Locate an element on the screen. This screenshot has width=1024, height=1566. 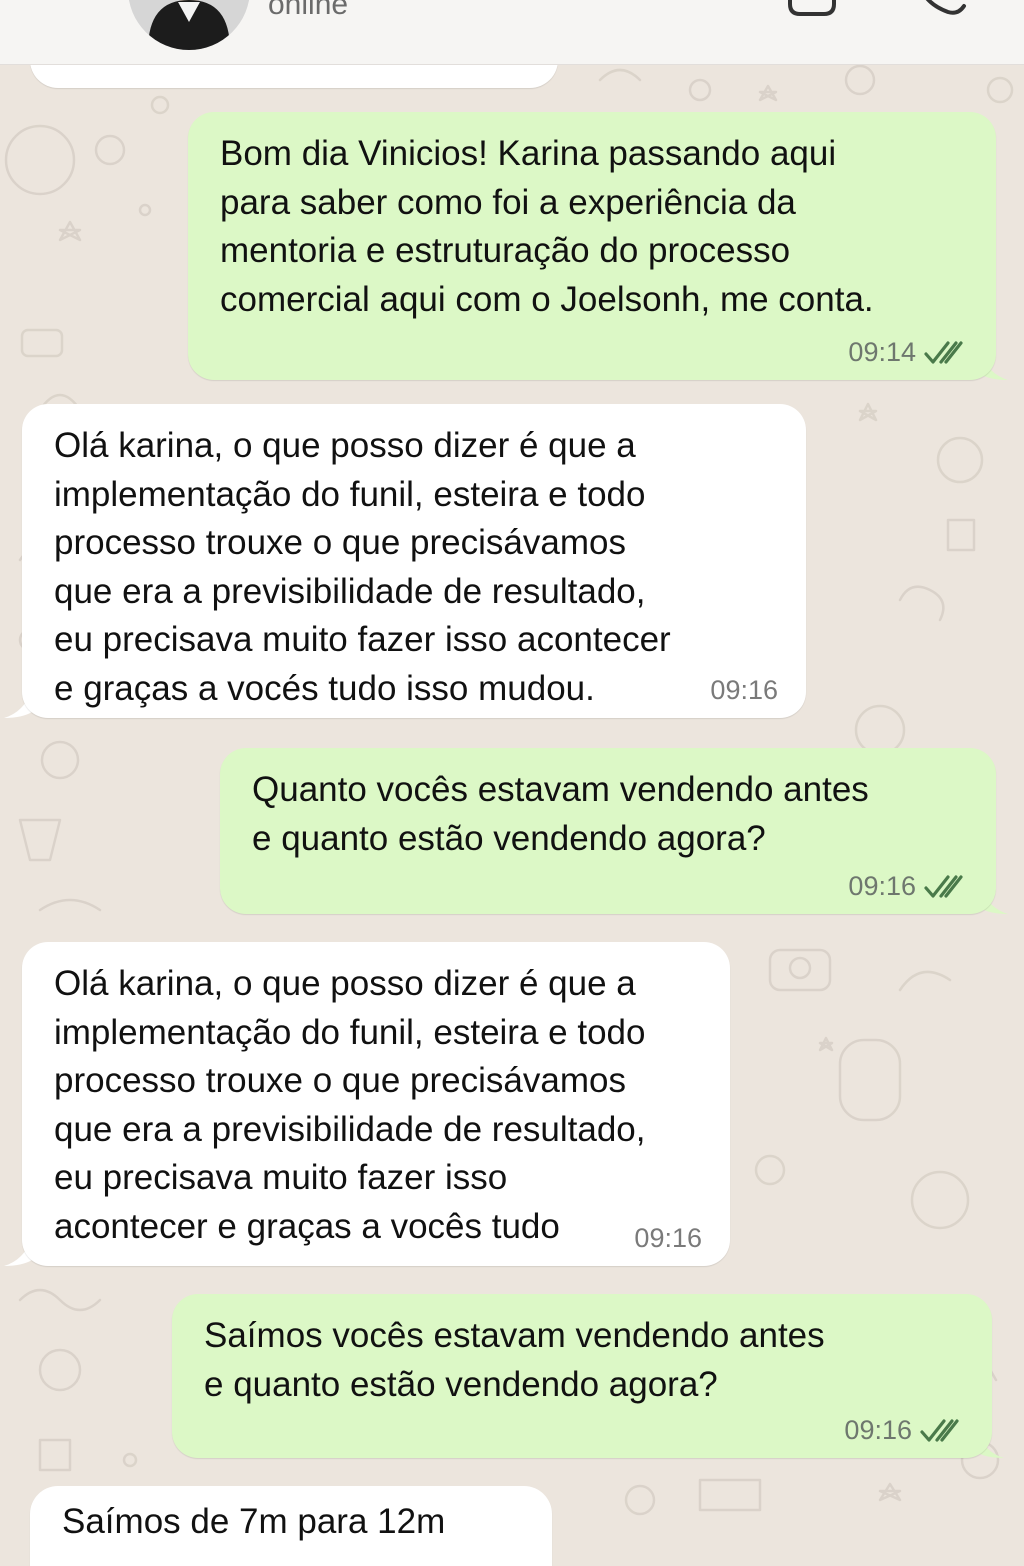
contact-status: online is located at coordinates (308, 10).